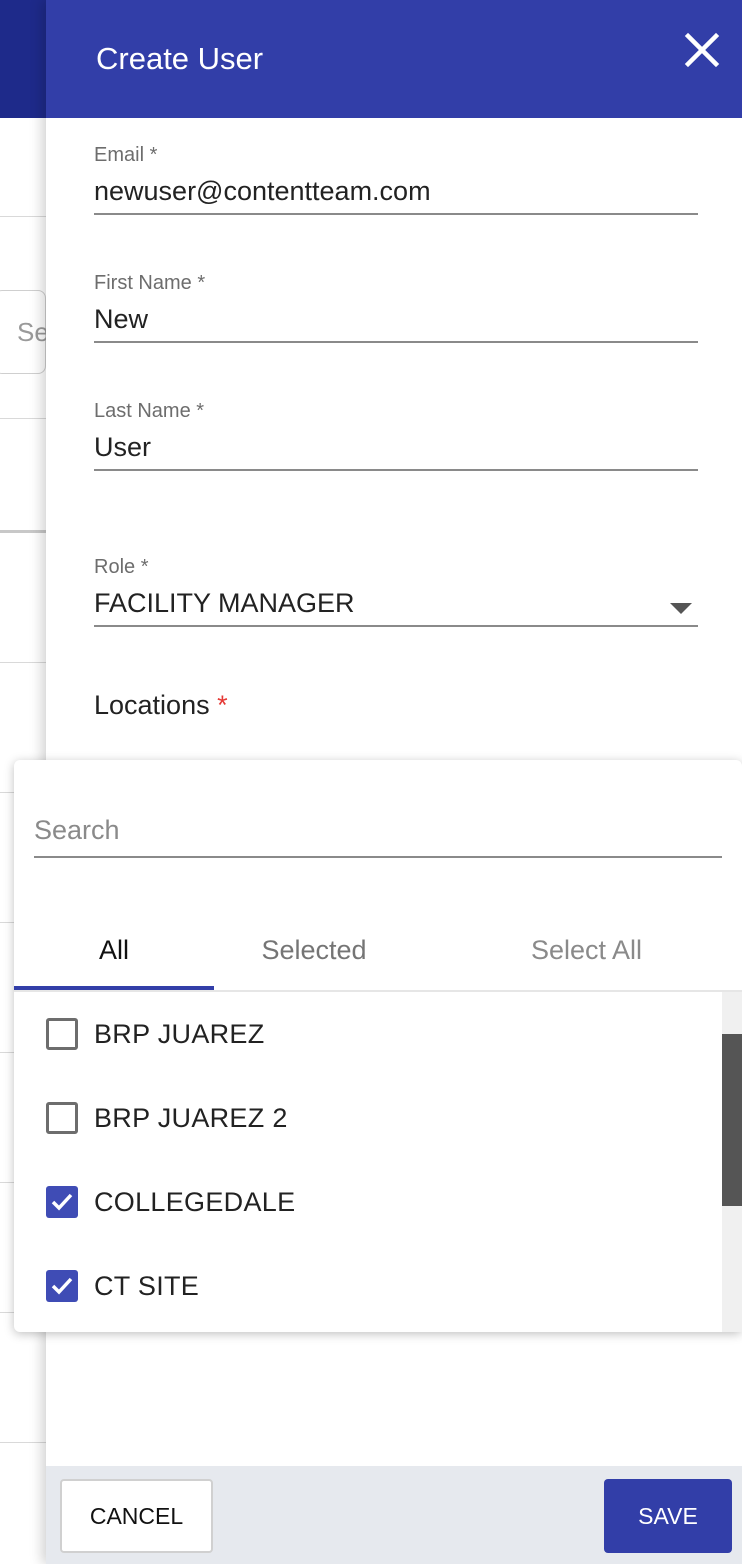 The height and width of the screenshot is (1564, 742). What do you see at coordinates (152, 705) in the screenshot?
I see `locations-label-text: Locations` at bounding box center [152, 705].